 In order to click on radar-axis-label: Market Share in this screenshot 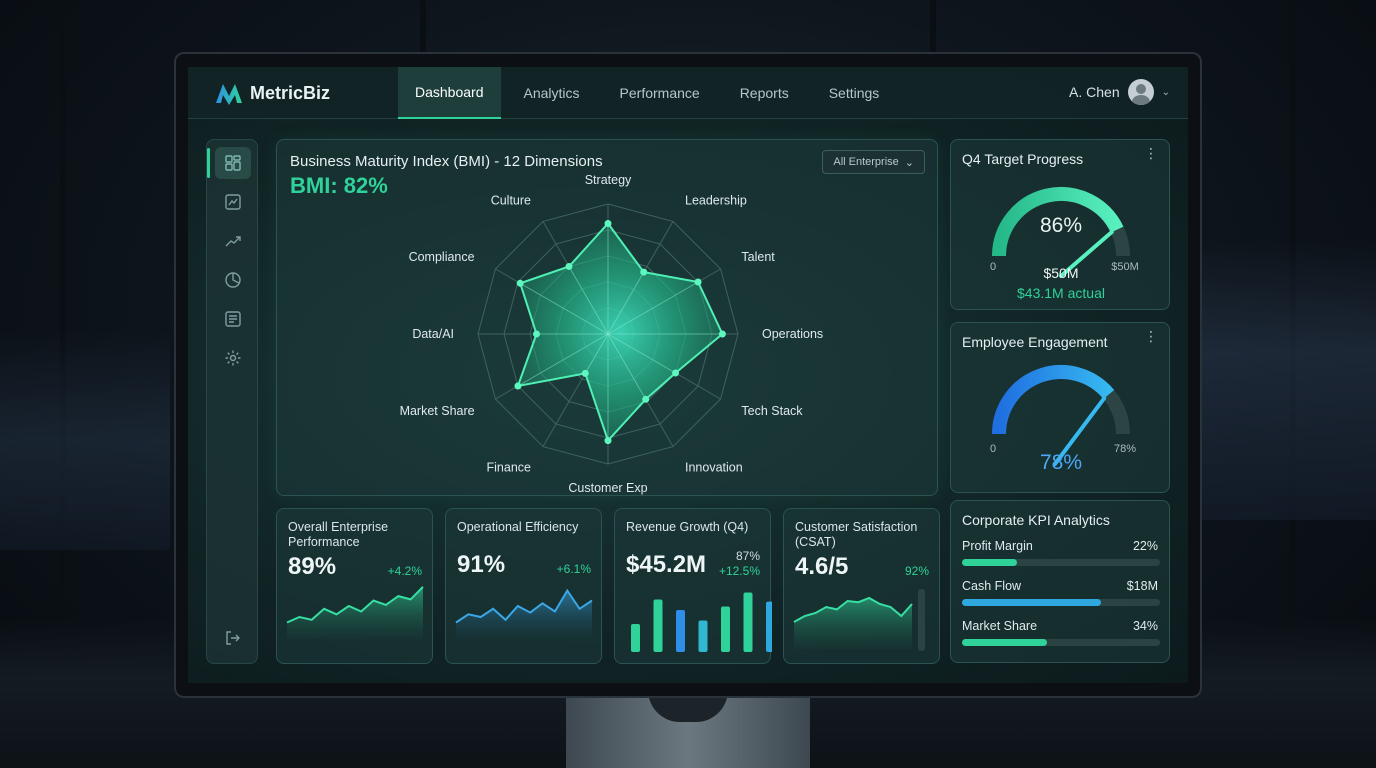, I will do `click(437, 411)`.